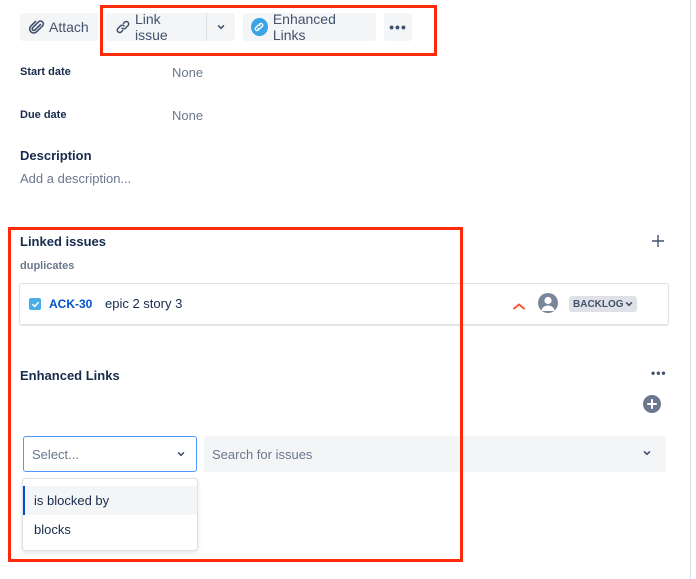 The height and width of the screenshot is (579, 696). I want to click on linked-issue-row: ACK-30 epic 2 story 3 BACKLOG, so click(344, 304).